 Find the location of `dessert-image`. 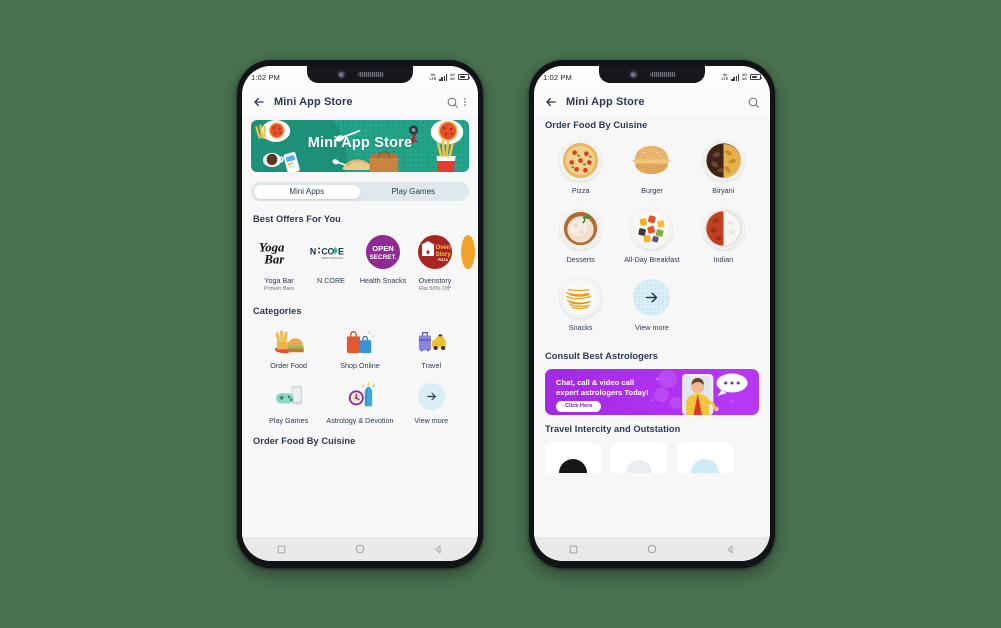

dessert-image is located at coordinates (580, 229).